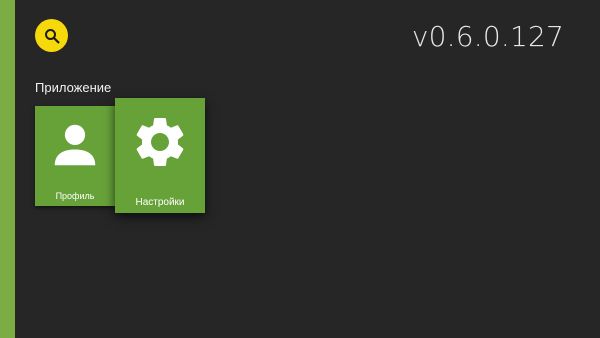 This screenshot has height=338, width=600. I want to click on gear-icon, so click(160, 142).